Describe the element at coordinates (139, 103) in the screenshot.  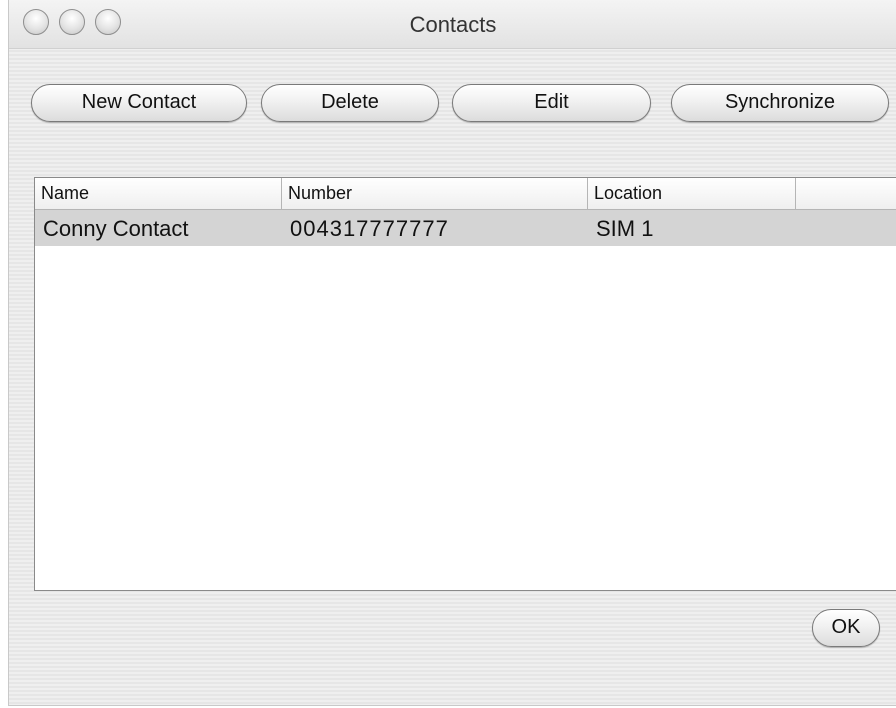
I see `new-contact-button: New Contact` at that location.